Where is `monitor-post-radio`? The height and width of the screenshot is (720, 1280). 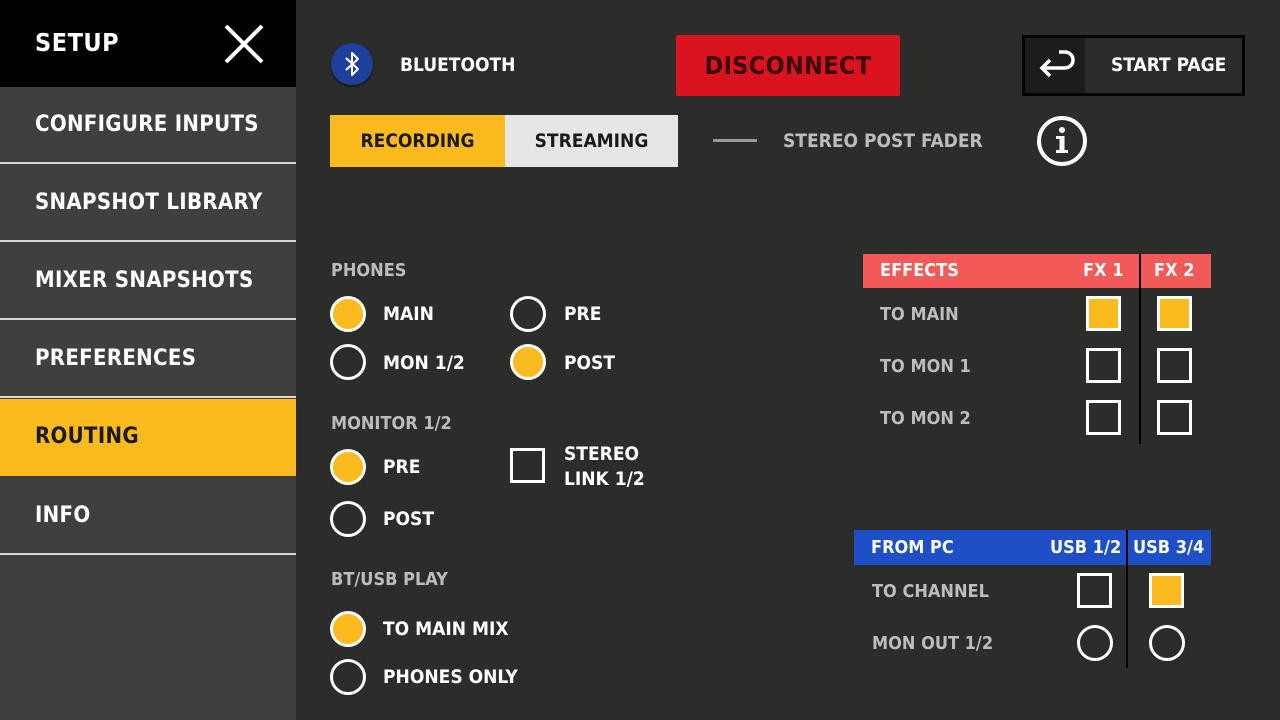
monitor-post-radio is located at coordinates (348, 519).